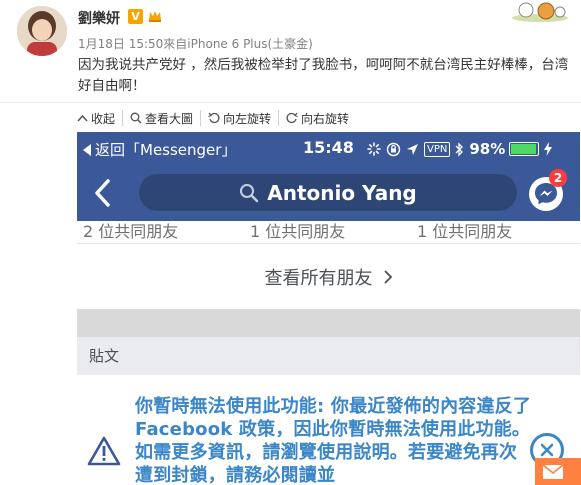 The image size is (581, 485). What do you see at coordinates (412, 149) in the screenshot?
I see `location-arrow-icon` at bounding box center [412, 149].